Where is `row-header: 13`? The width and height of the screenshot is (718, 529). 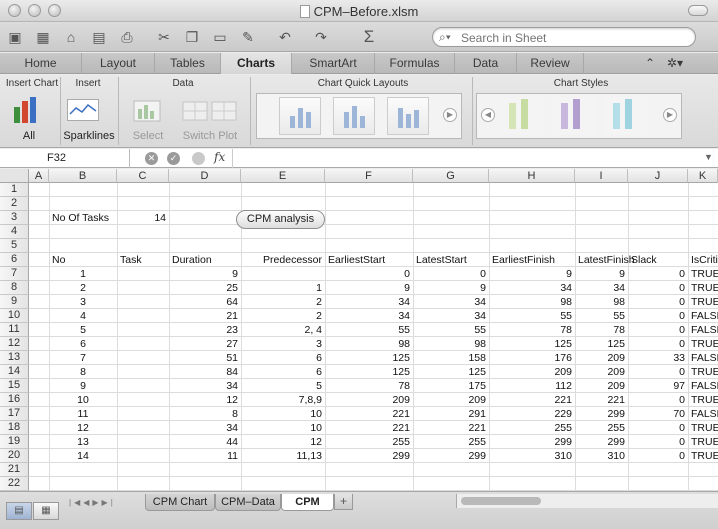 row-header: 13 is located at coordinates (14, 358).